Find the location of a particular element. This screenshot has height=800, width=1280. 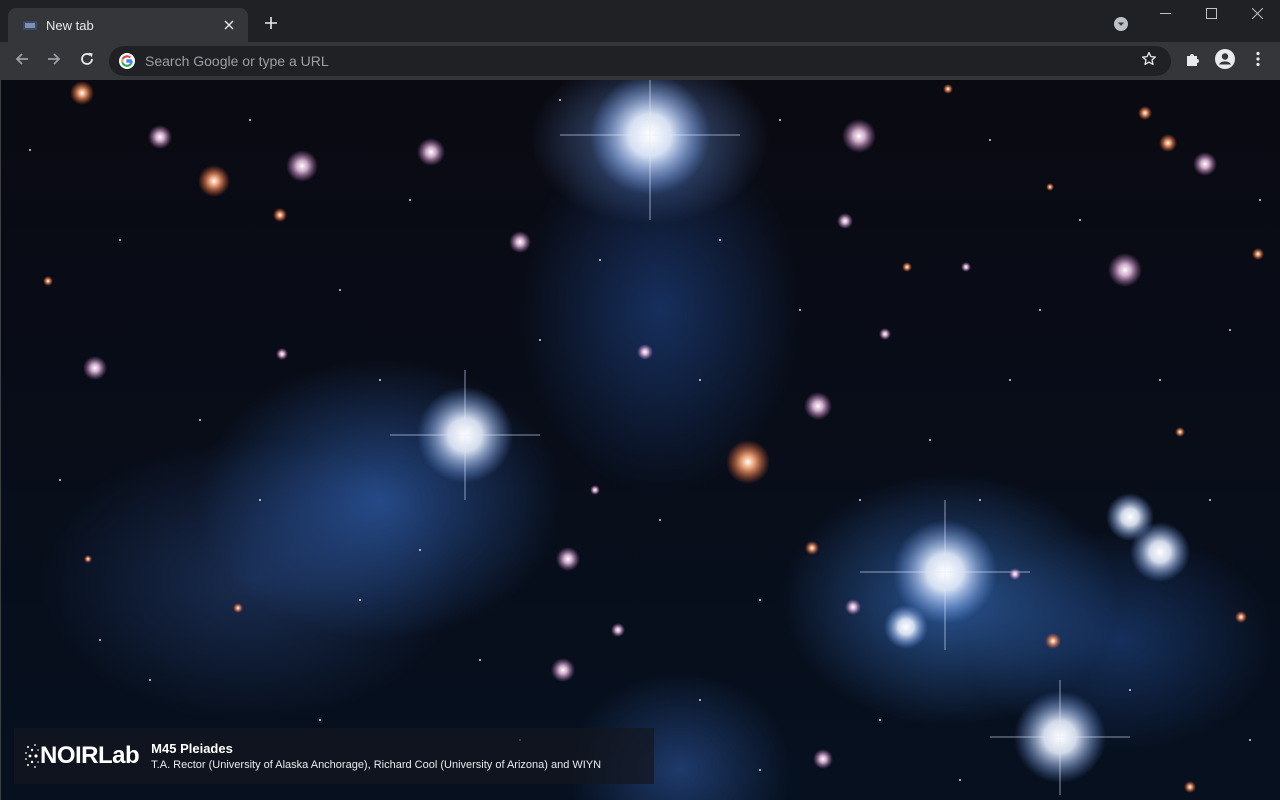

forward-button is located at coordinates (54, 61).